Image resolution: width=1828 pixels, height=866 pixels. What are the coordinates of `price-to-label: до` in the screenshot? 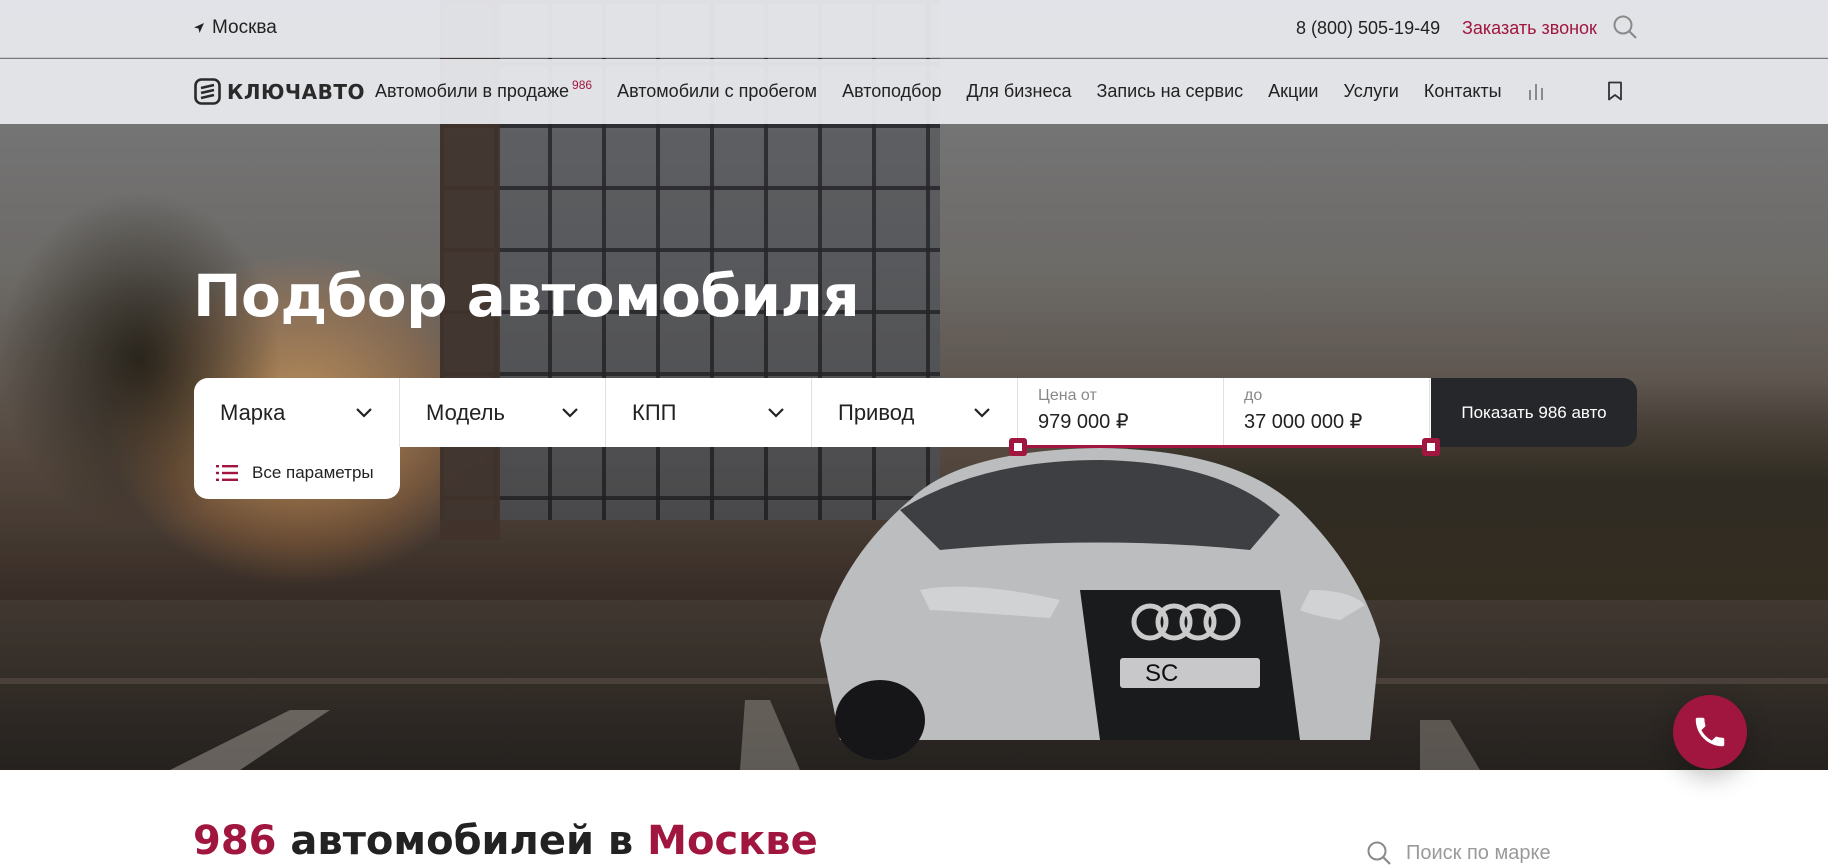 It's located at (1253, 395).